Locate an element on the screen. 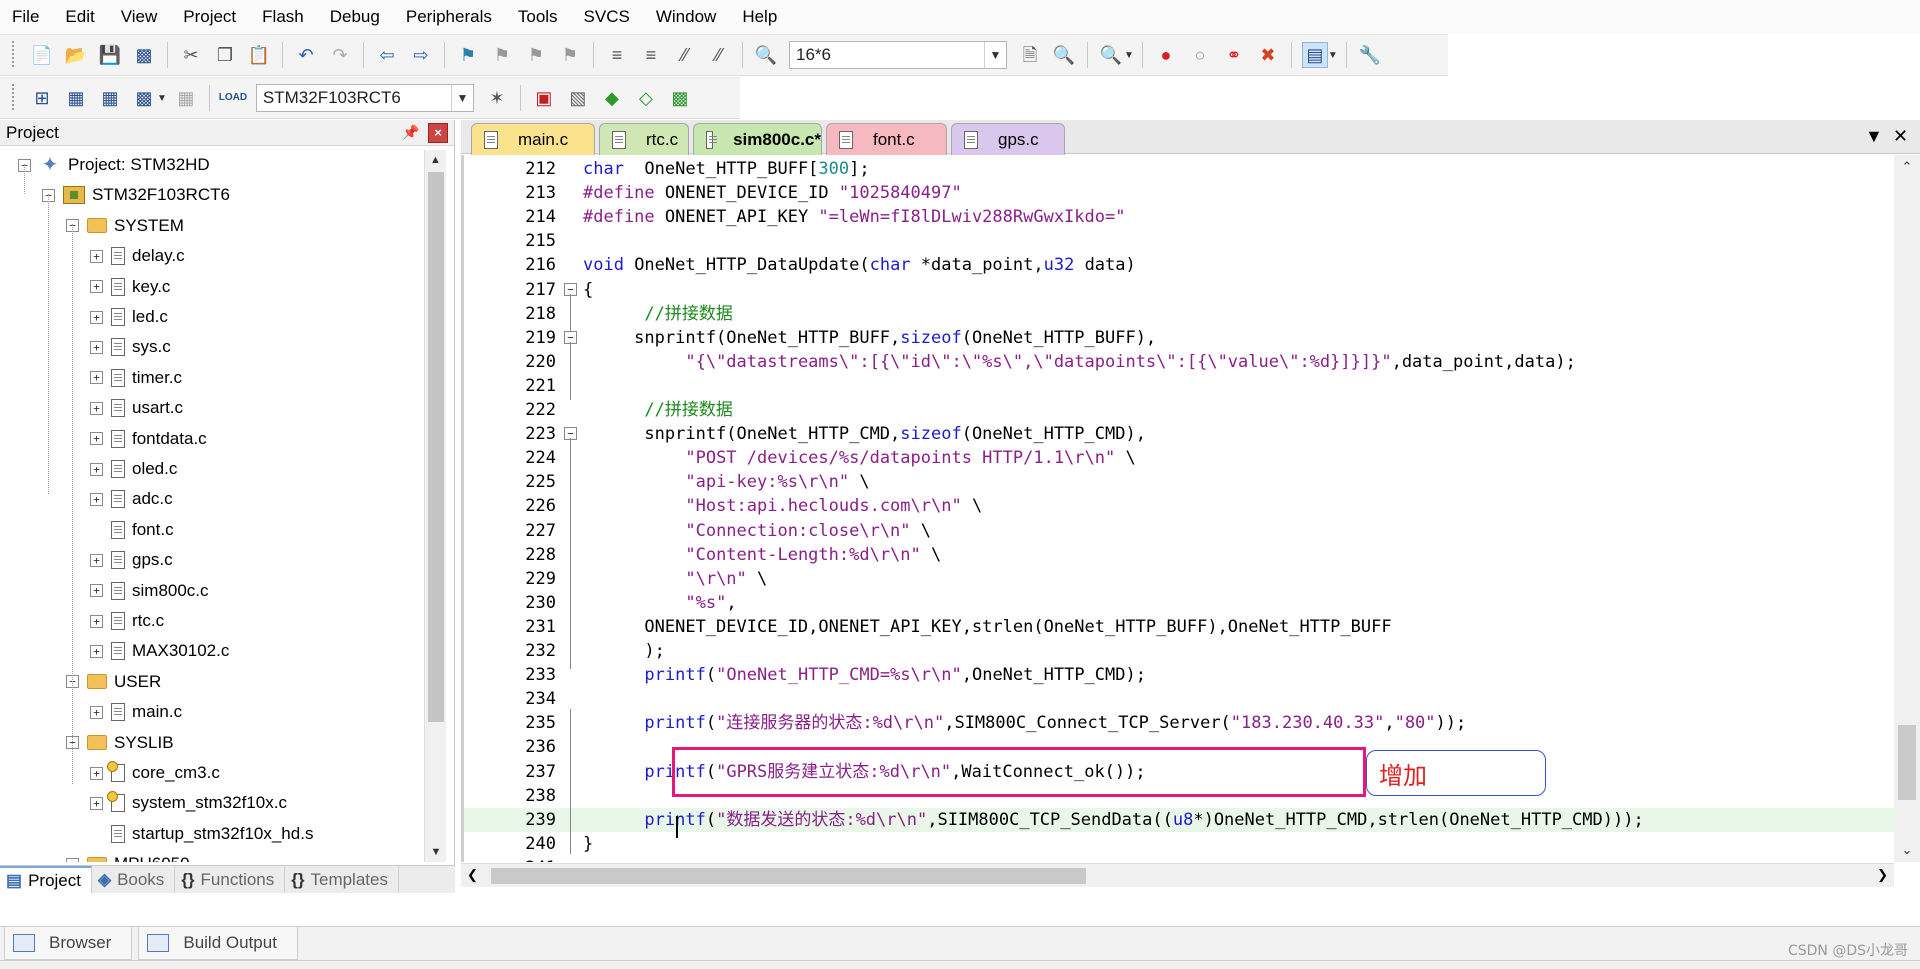 The height and width of the screenshot is (969, 1920). scroll-down-arrow-icon: ⌄ is located at coordinates (1907, 850).